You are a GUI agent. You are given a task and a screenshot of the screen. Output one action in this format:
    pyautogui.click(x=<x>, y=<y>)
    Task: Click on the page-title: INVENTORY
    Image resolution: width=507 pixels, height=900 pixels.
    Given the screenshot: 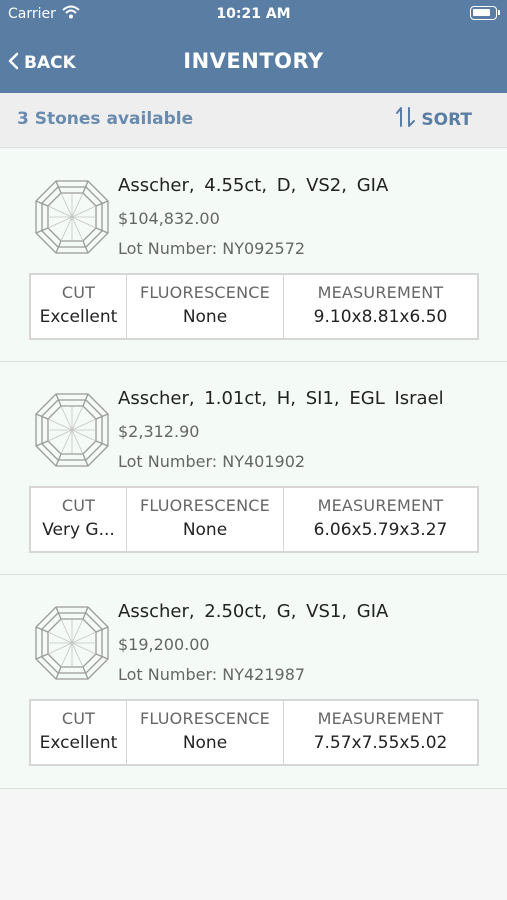 What is the action you would take?
    pyautogui.click(x=253, y=61)
    